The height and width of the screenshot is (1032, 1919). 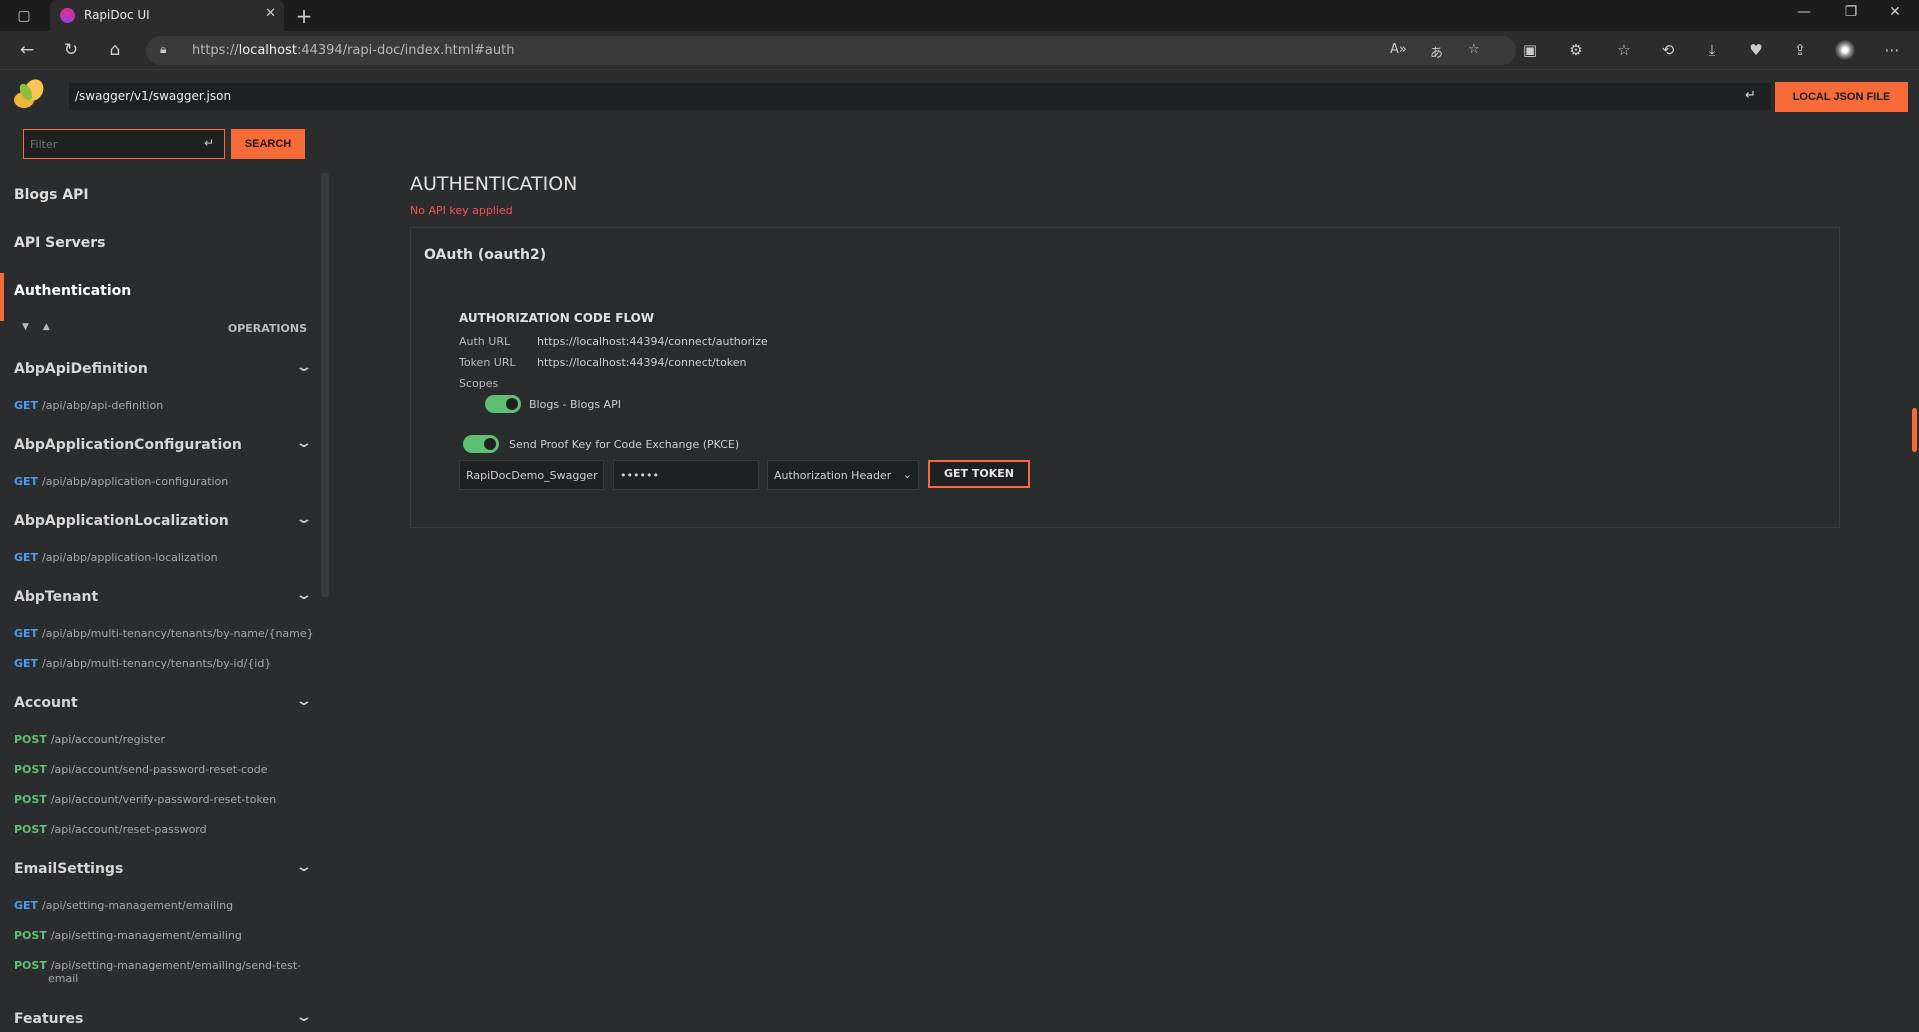 What do you see at coordinates (481, 444) in the screenshot?
I see `pkce-toggle` at bounding box center [481, 444].